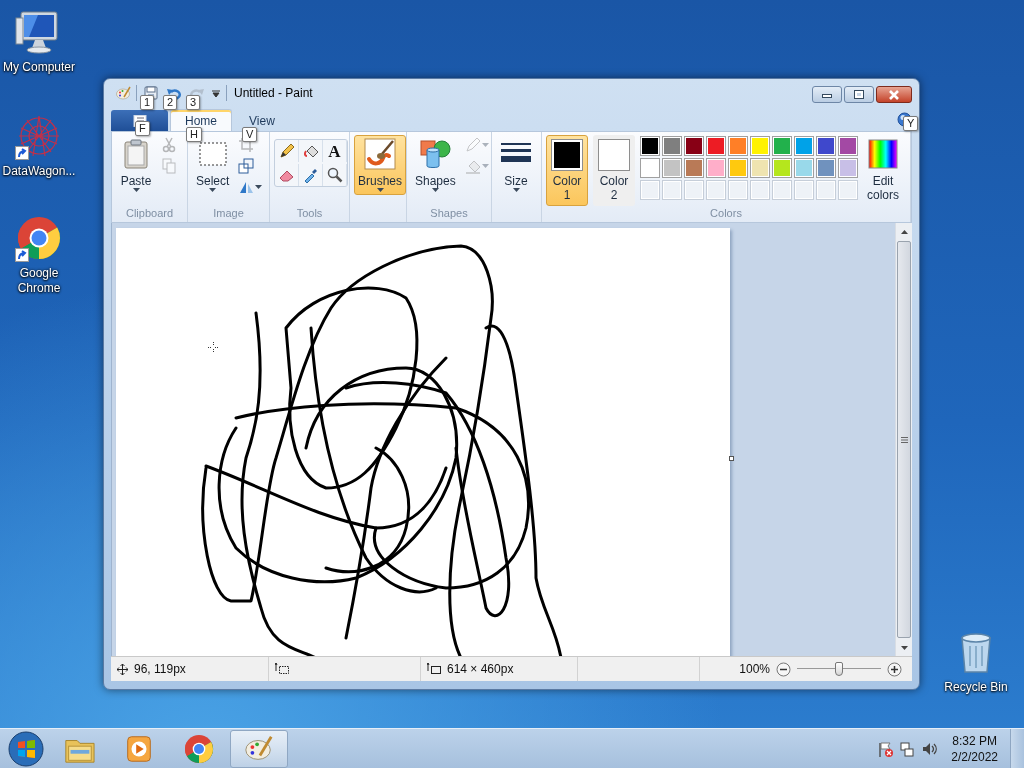 This screenshot has width=1024, height=768. I want to click on restore-button, so click(859, 94).